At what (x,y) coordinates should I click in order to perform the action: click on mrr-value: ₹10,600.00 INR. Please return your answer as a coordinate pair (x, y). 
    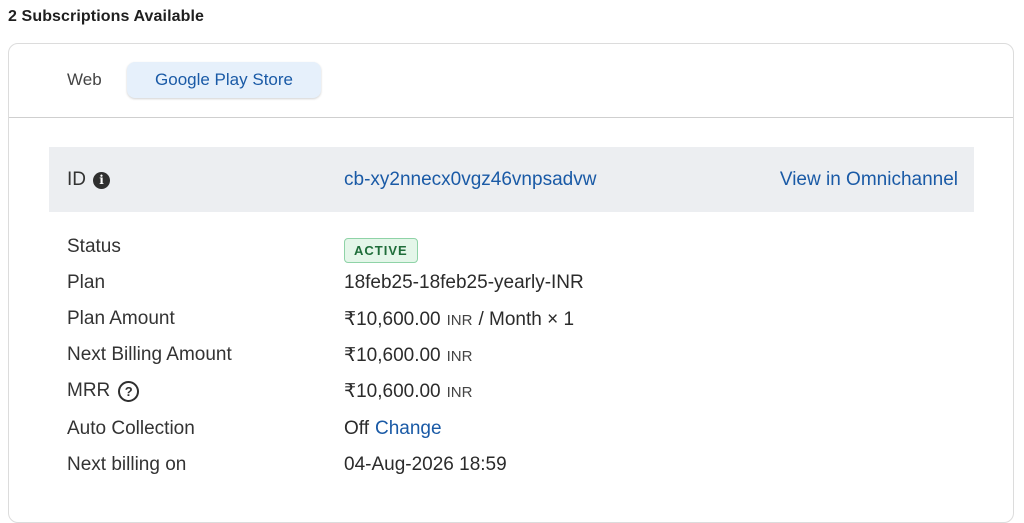
    Looking at the image, I should click on (408, 391).